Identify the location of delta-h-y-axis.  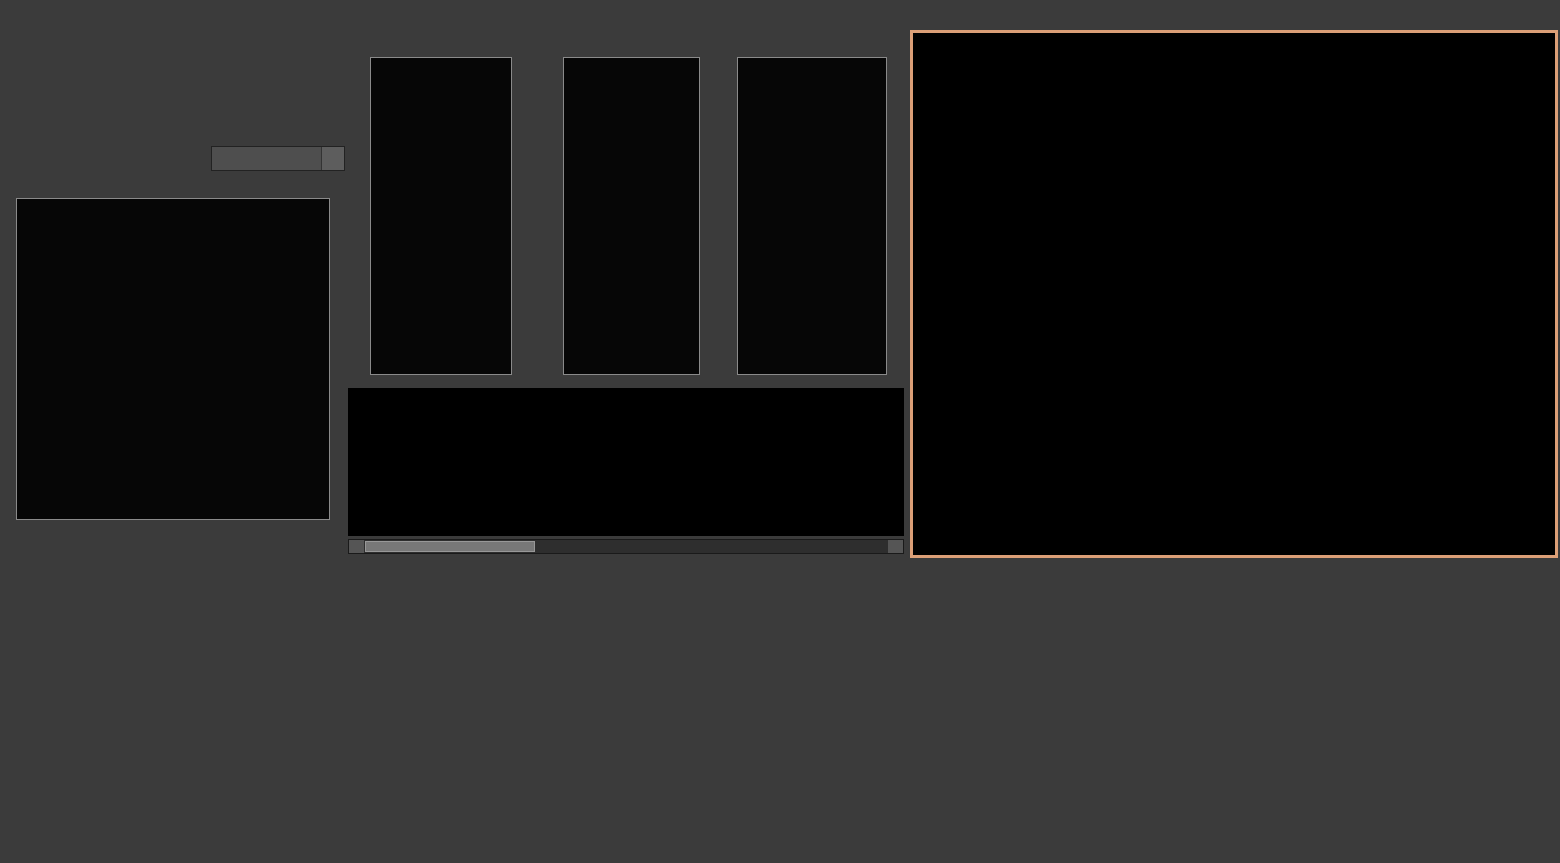
(720, 216).